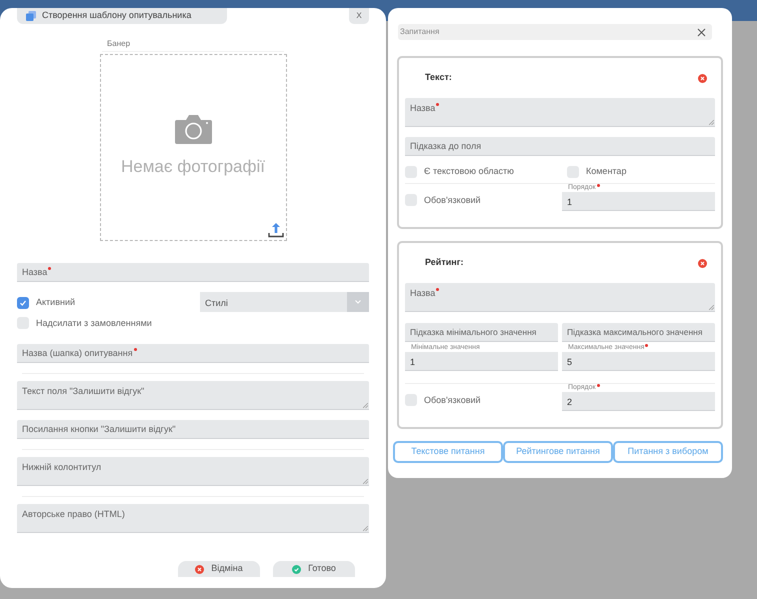 This screenshot has width=757, height=599. I want to click on input-field: Назва (шапка) опитування, so click(193, 353).